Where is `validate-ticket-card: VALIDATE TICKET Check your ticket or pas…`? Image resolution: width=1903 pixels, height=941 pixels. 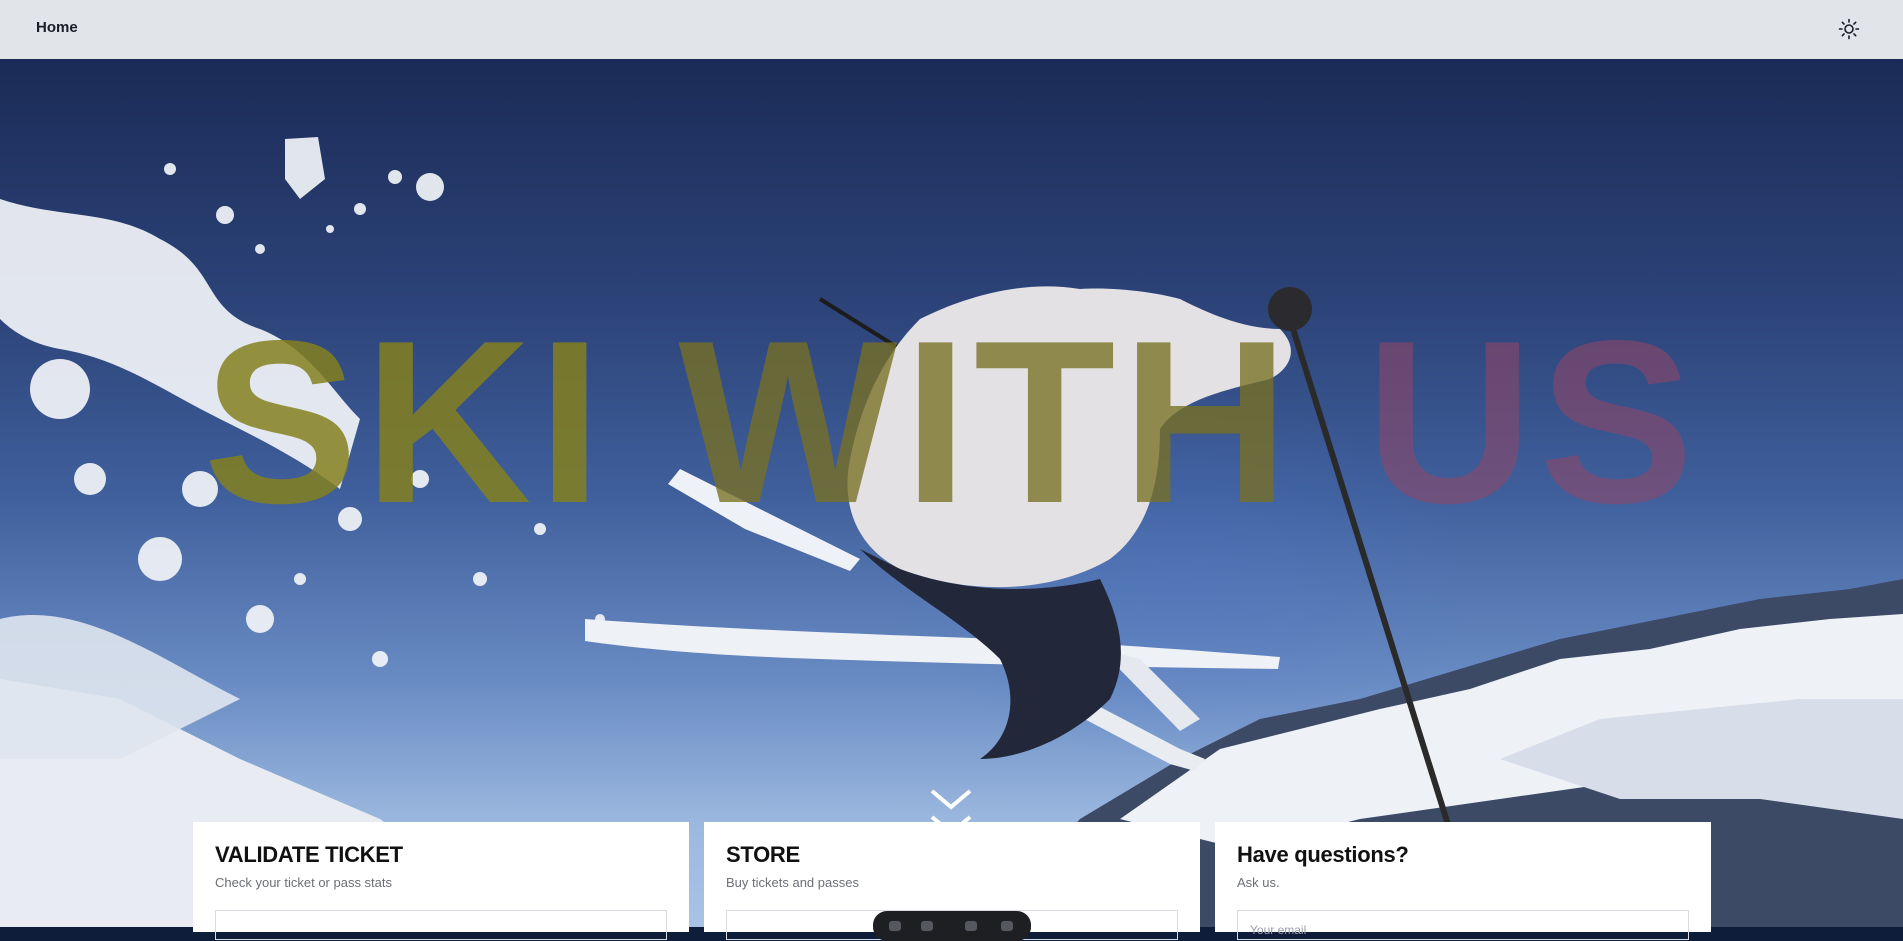
validate-ticket-card: VALIDATE TICKET Check your ticket or pas… is located at coordinates (441, 881).